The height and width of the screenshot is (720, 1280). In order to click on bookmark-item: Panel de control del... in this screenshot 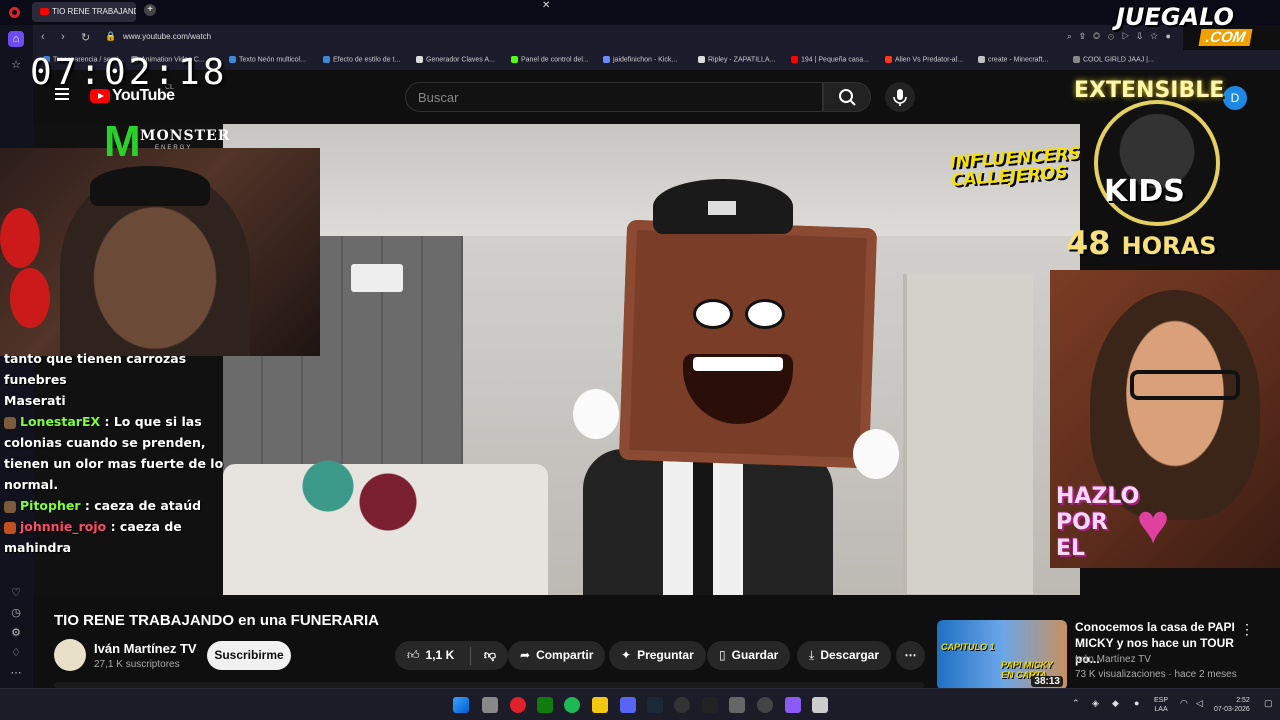, I will do `click(550, 59)`.